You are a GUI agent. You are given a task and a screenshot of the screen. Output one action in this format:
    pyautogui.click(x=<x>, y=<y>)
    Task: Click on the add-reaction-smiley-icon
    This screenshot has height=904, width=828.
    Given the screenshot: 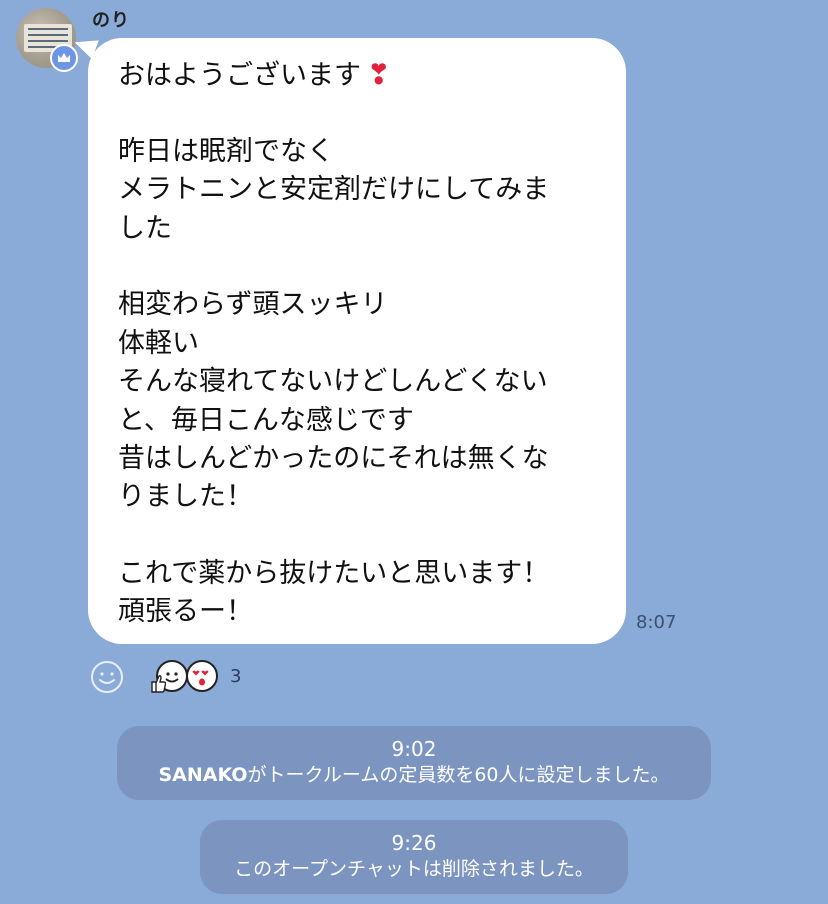 What is the action you would take?
    pyautogui.click(x=107, y=677)
    